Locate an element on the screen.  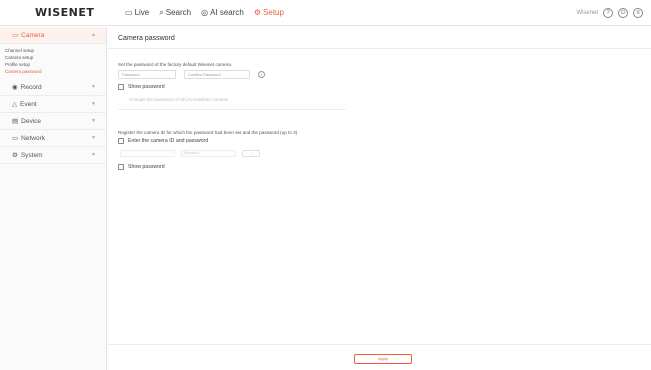
sidebar-item-camera-setup: Camera setup is located at coordinates (55, 57).